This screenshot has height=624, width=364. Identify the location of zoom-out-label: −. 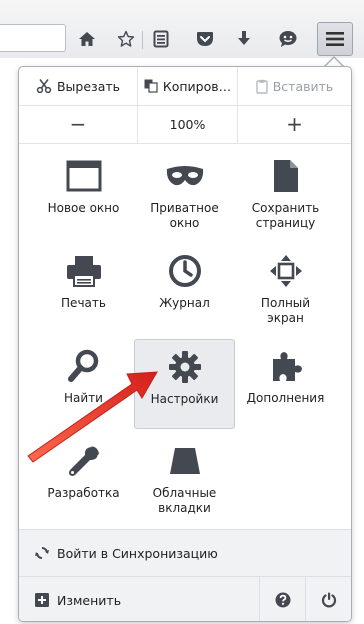
(78, 124).